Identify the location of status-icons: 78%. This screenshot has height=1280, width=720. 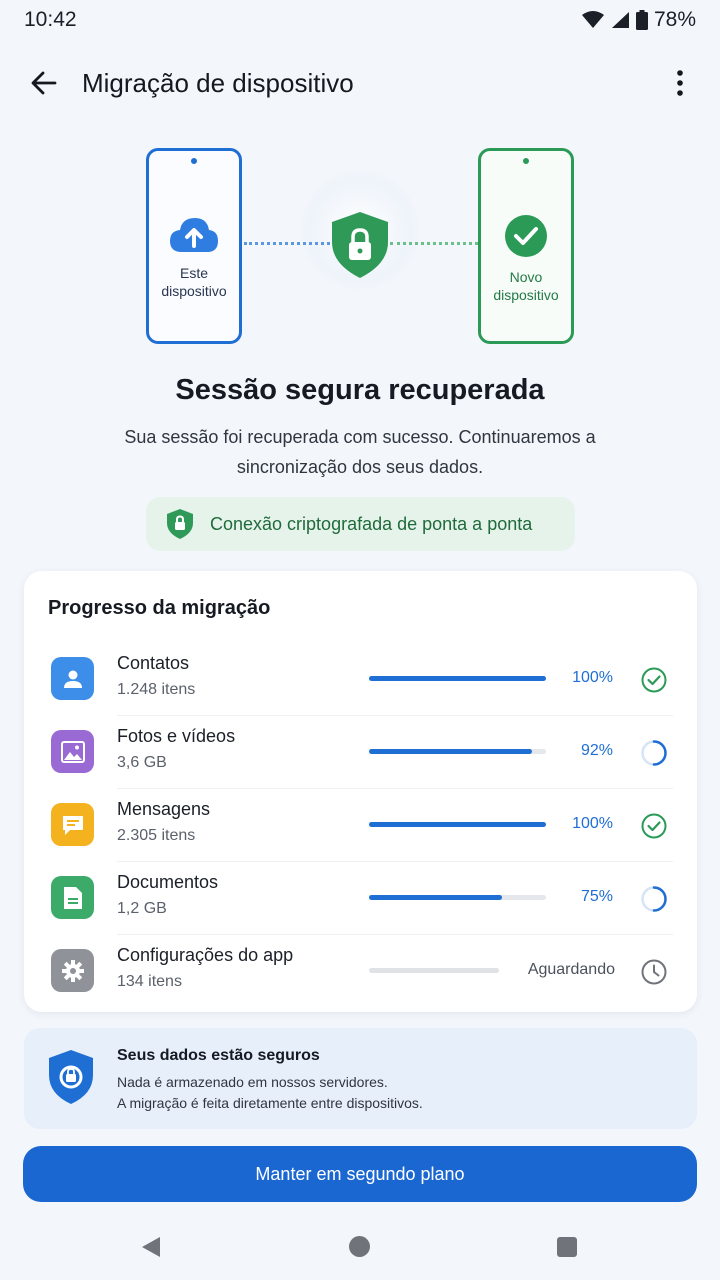
(638, 20).